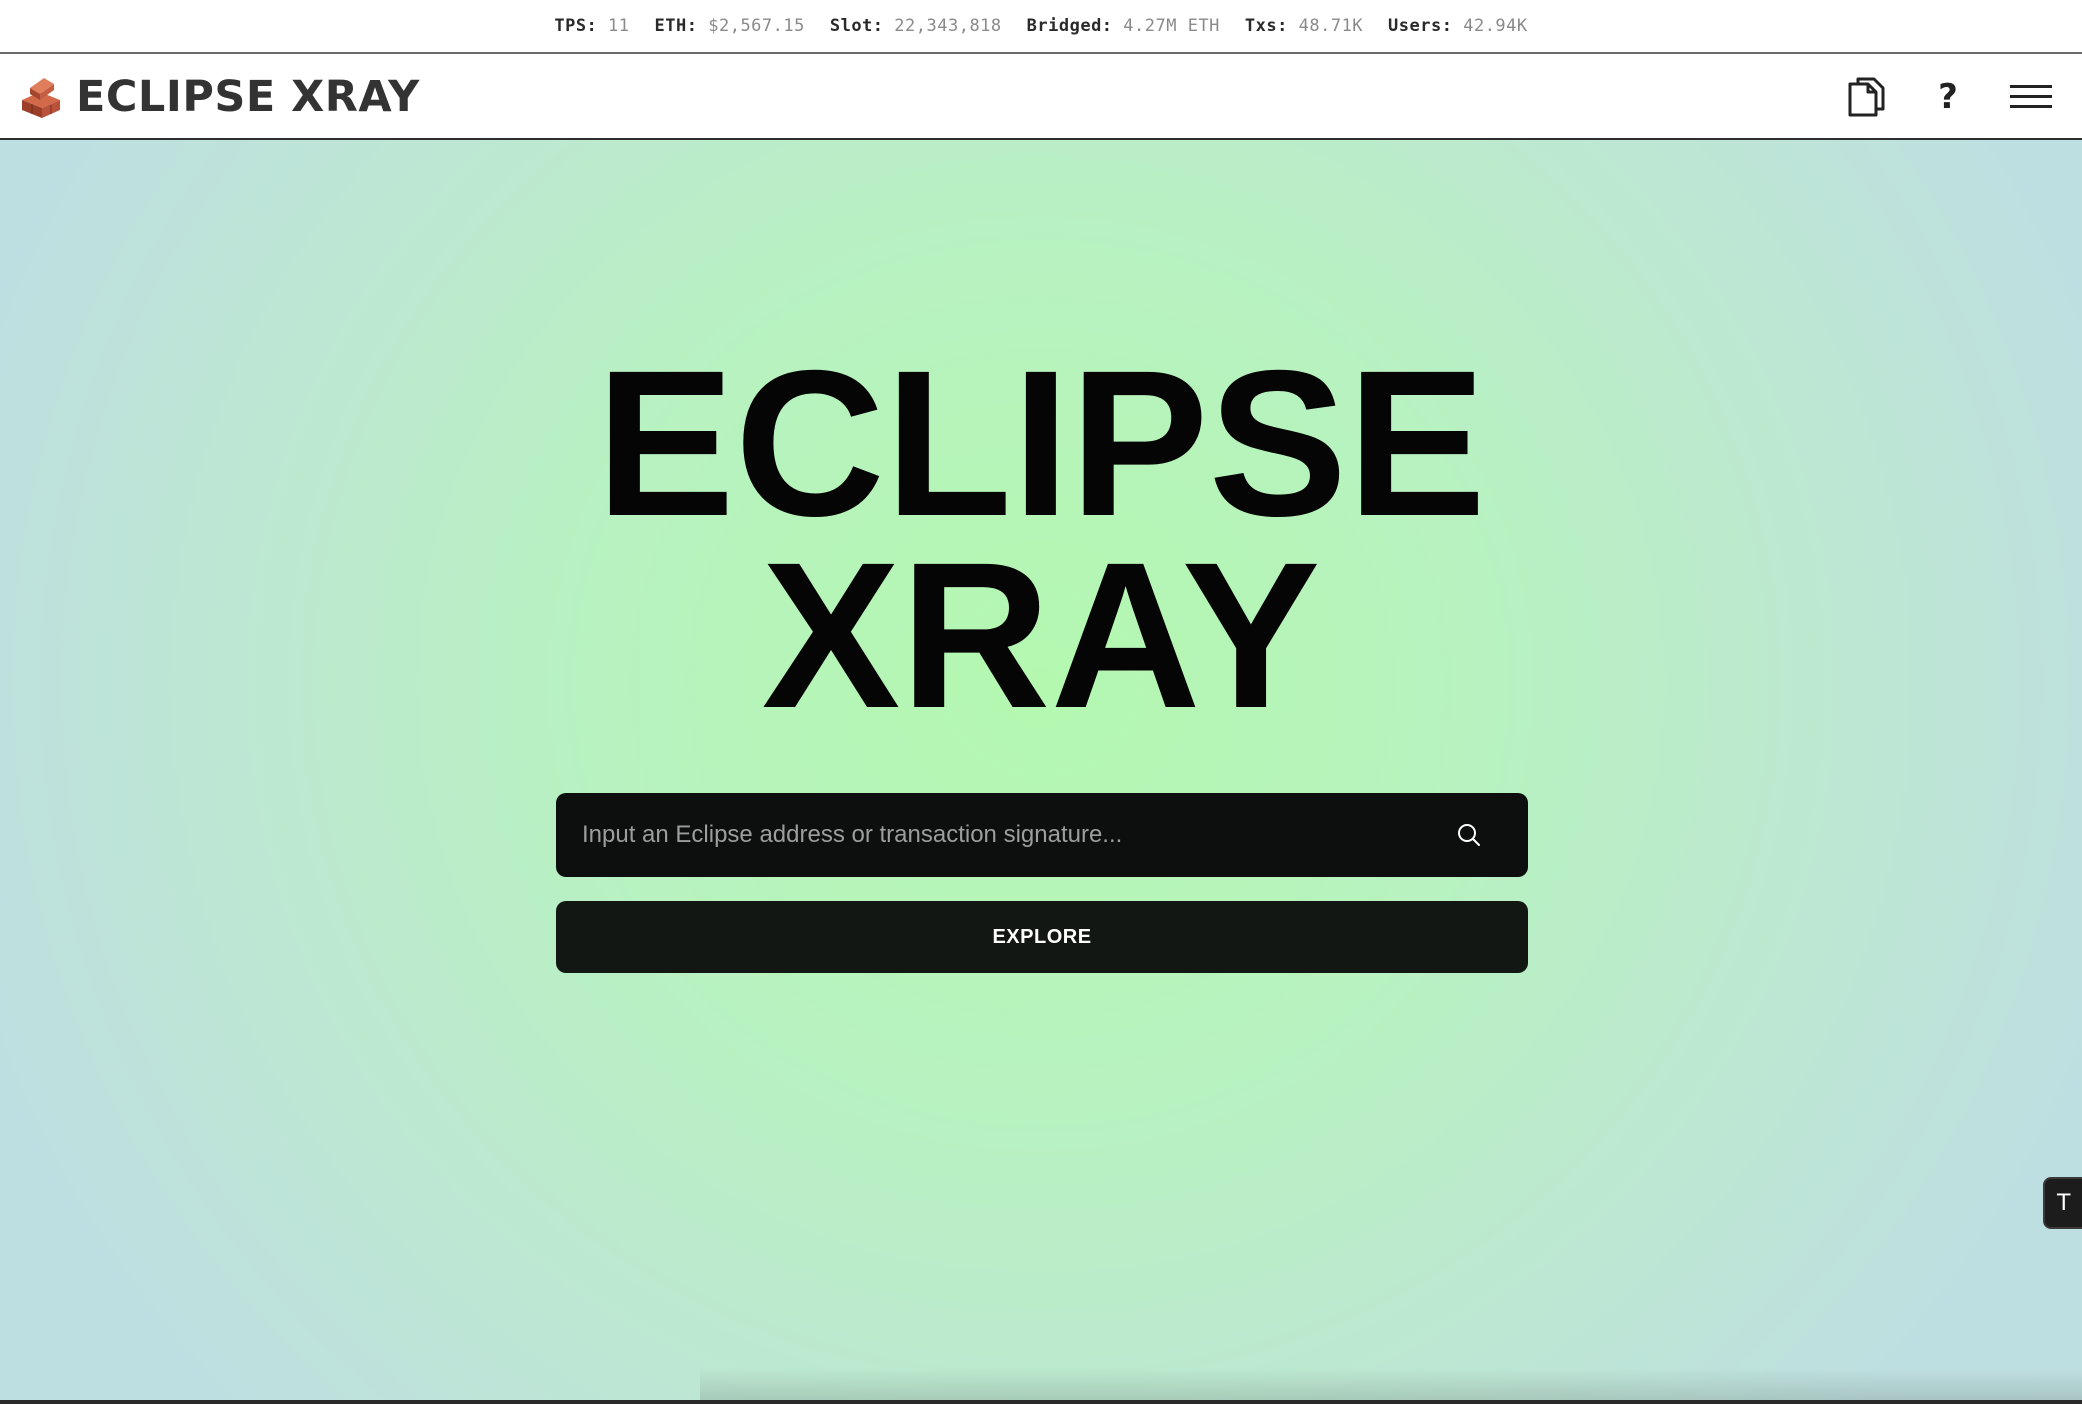 This screenshot has width=2082, height=1404. What do you see at coordinates (1069, 26) in the screenshot?
I see `stat-label: Bridged:` at bounding box center [1069, 26].